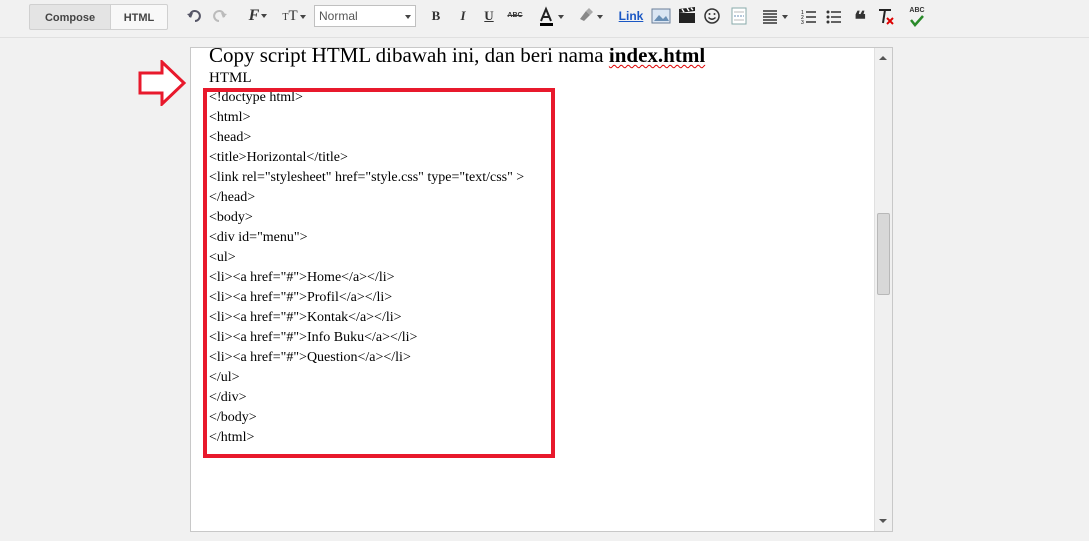  Describe the element at coordinates (231, 217) in the screenshot. I see `code-line: <body>` at that location.